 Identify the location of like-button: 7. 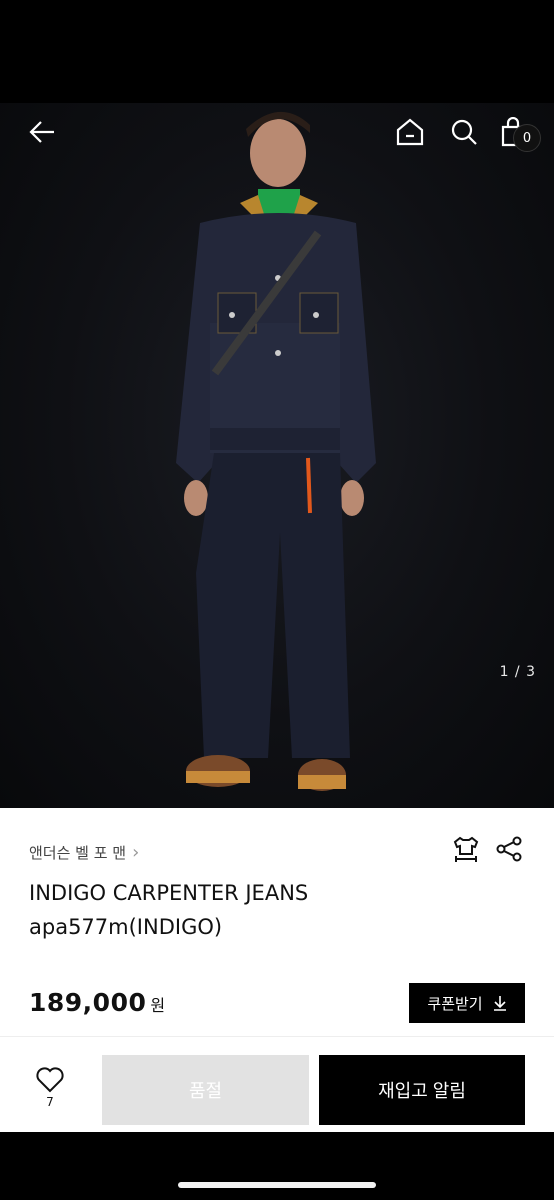
(50, 1088).